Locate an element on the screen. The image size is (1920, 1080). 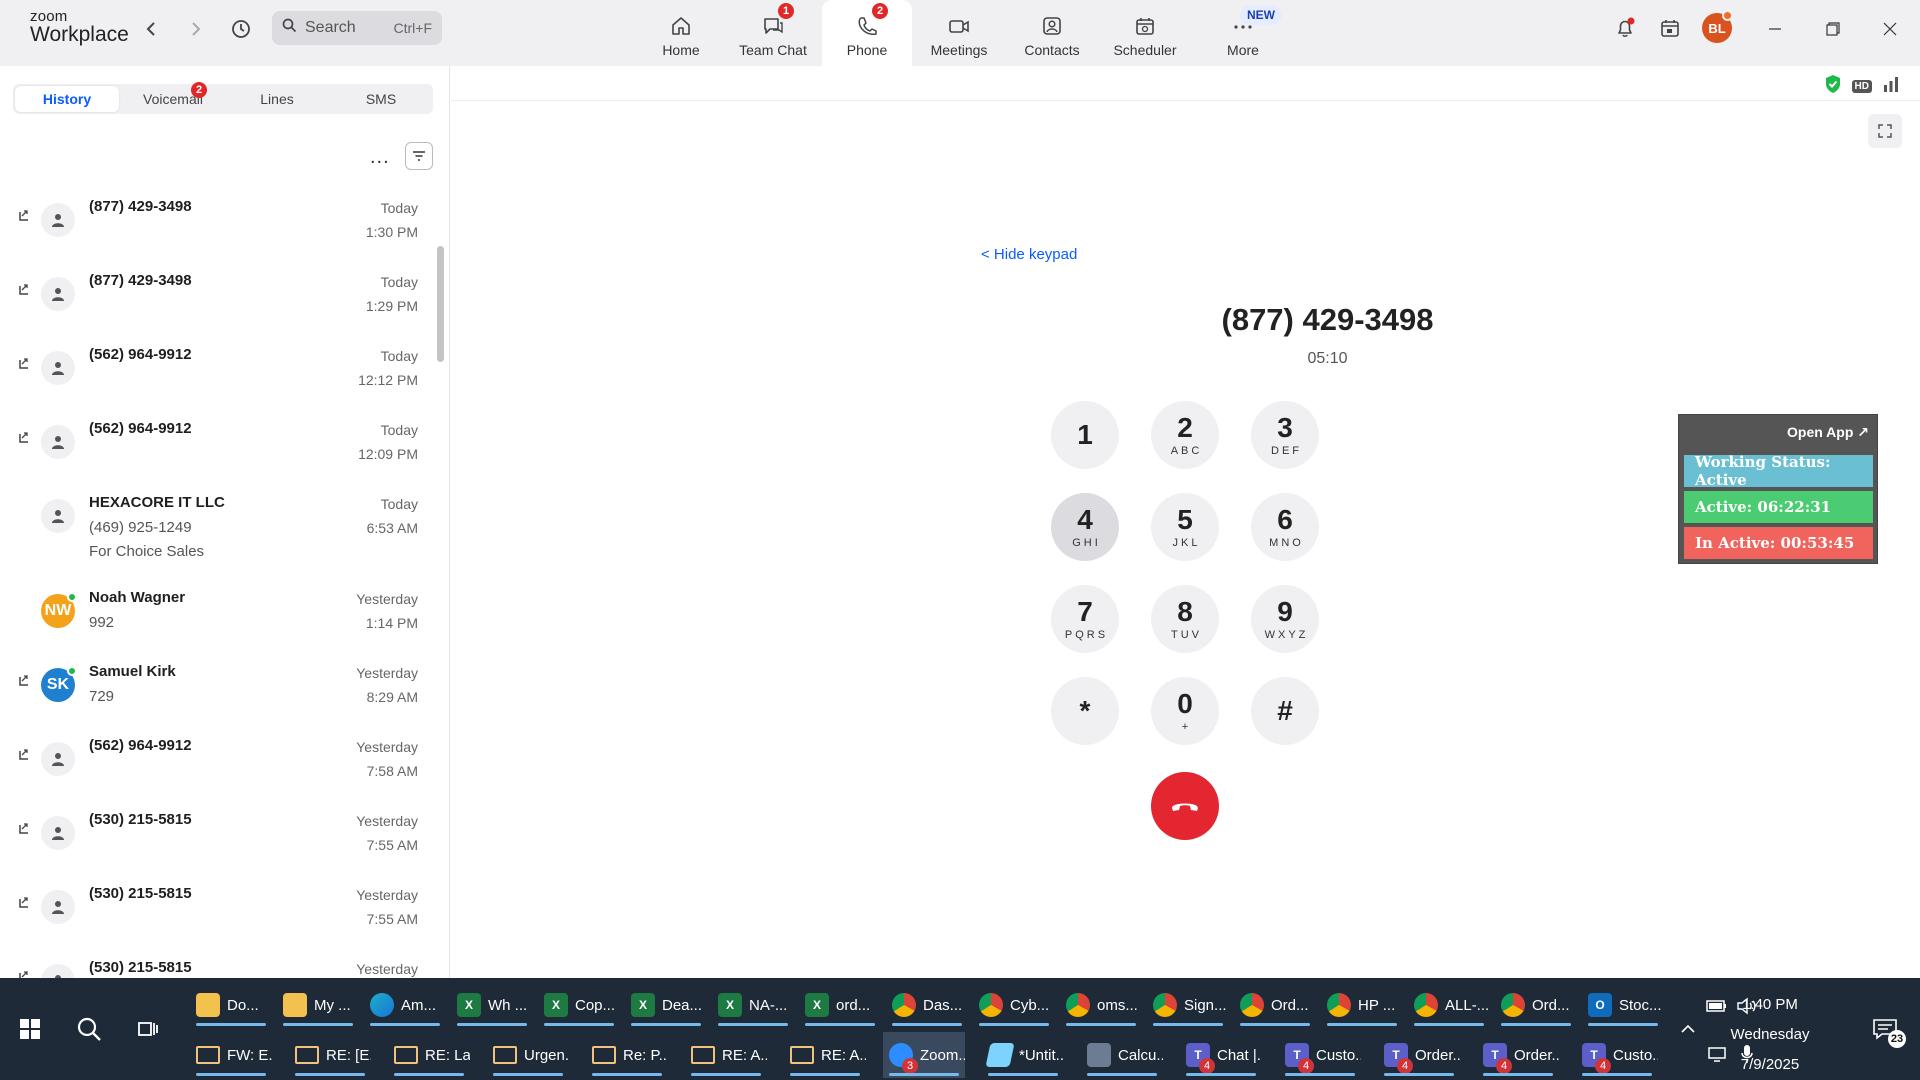
tab-phone: 2 Phone is located at coordinates (867, 33).